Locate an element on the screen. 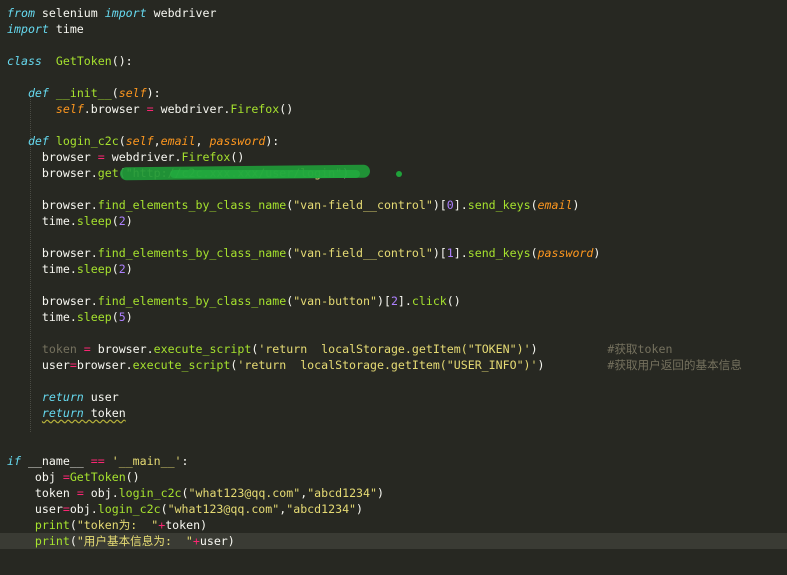 The width and height of the screenshot is (787, 575). code-line: browser = webdriver.Firefox() is located at coordinates (393, 157).